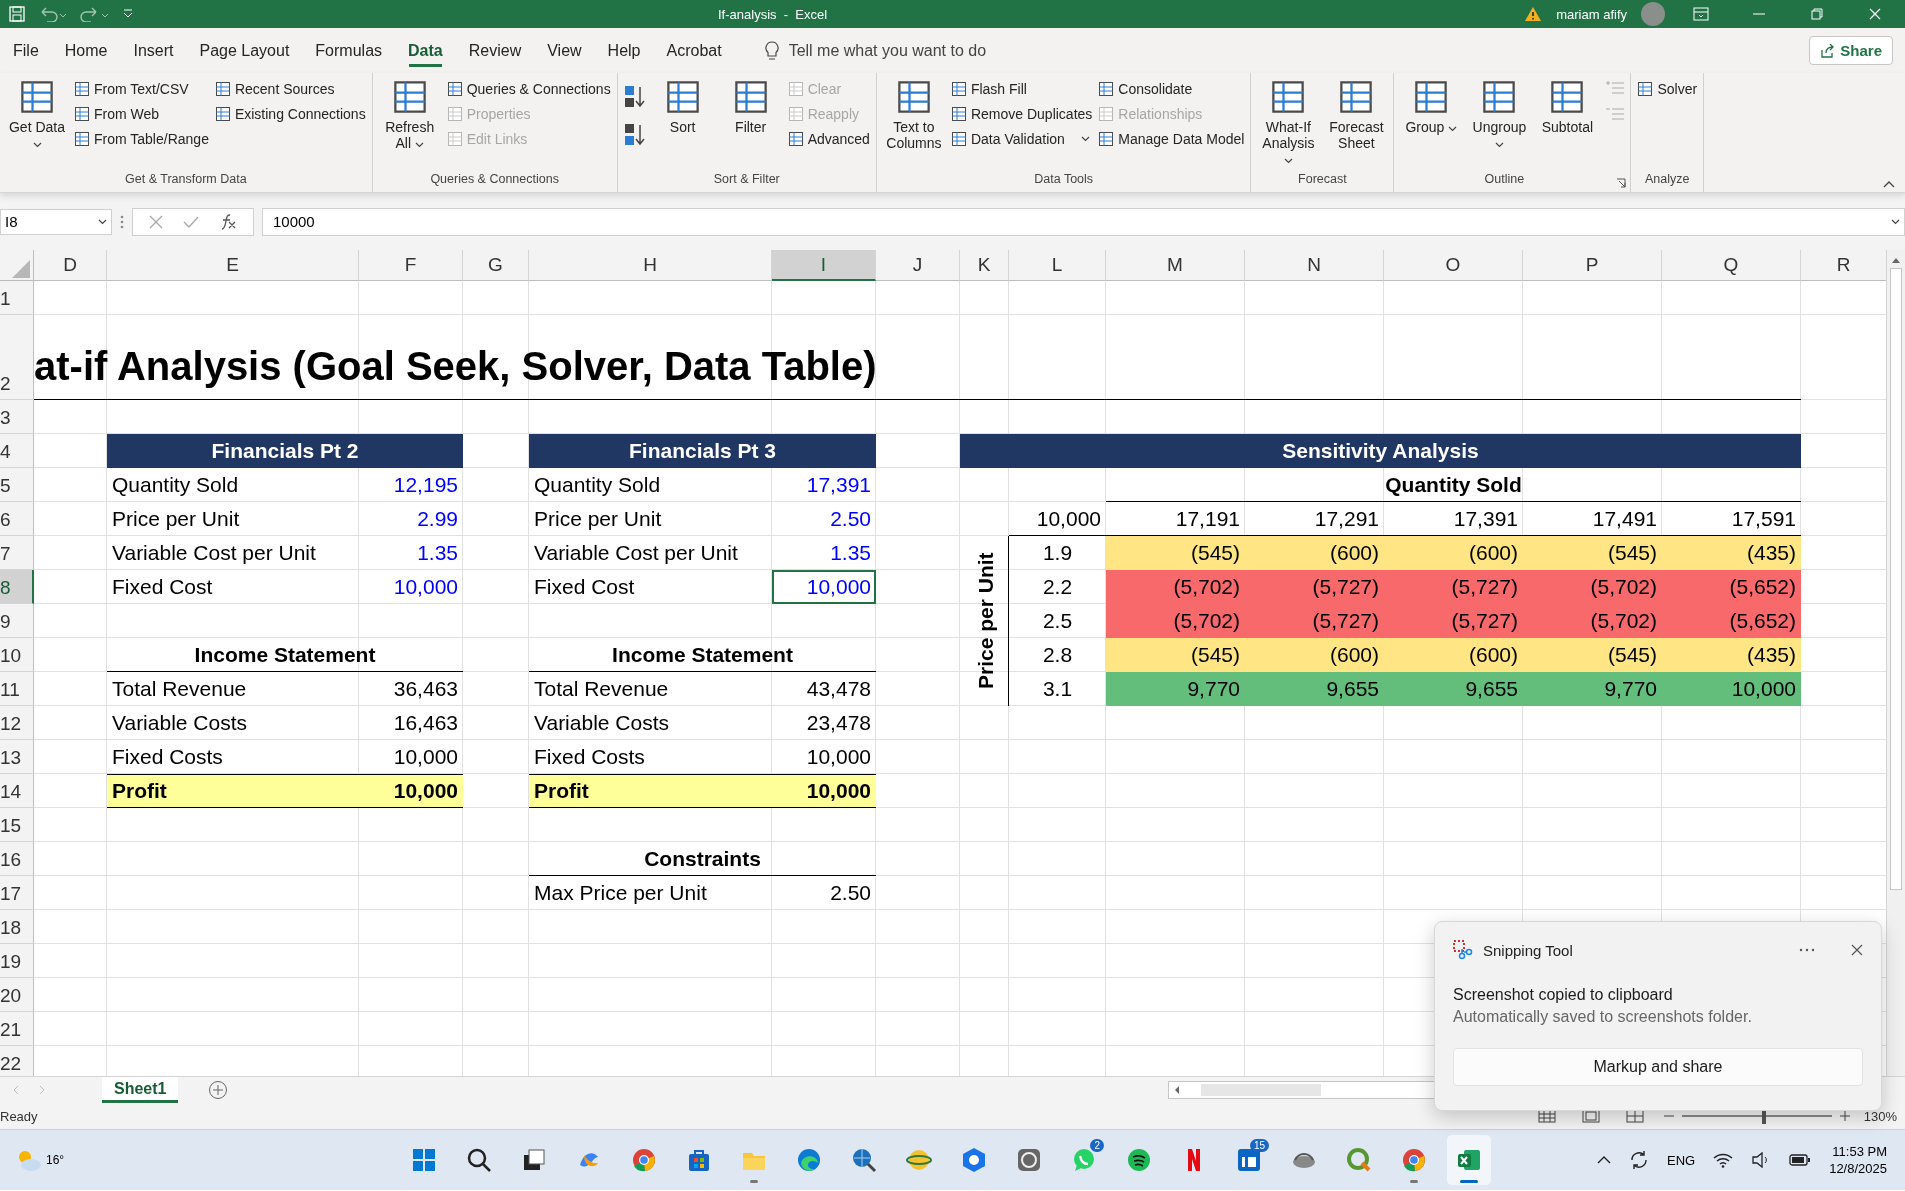 Image resolution: width=1905 pixels, height=1191 pixels. I want to click on menu-tab: Page Layout, so click(244, 50).